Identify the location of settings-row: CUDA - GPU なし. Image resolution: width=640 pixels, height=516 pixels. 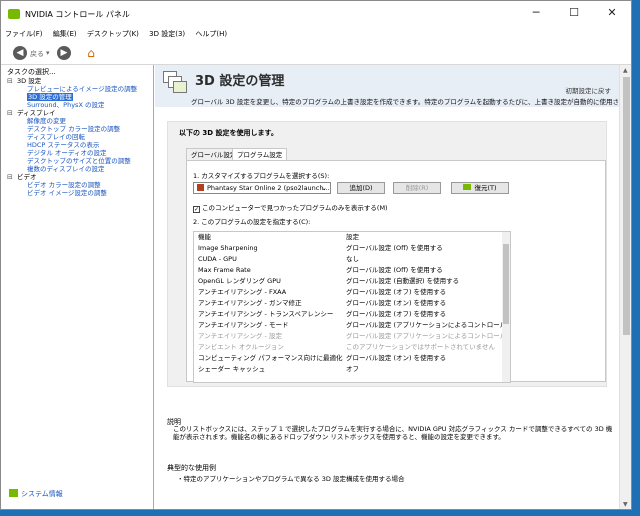
(352, 259).